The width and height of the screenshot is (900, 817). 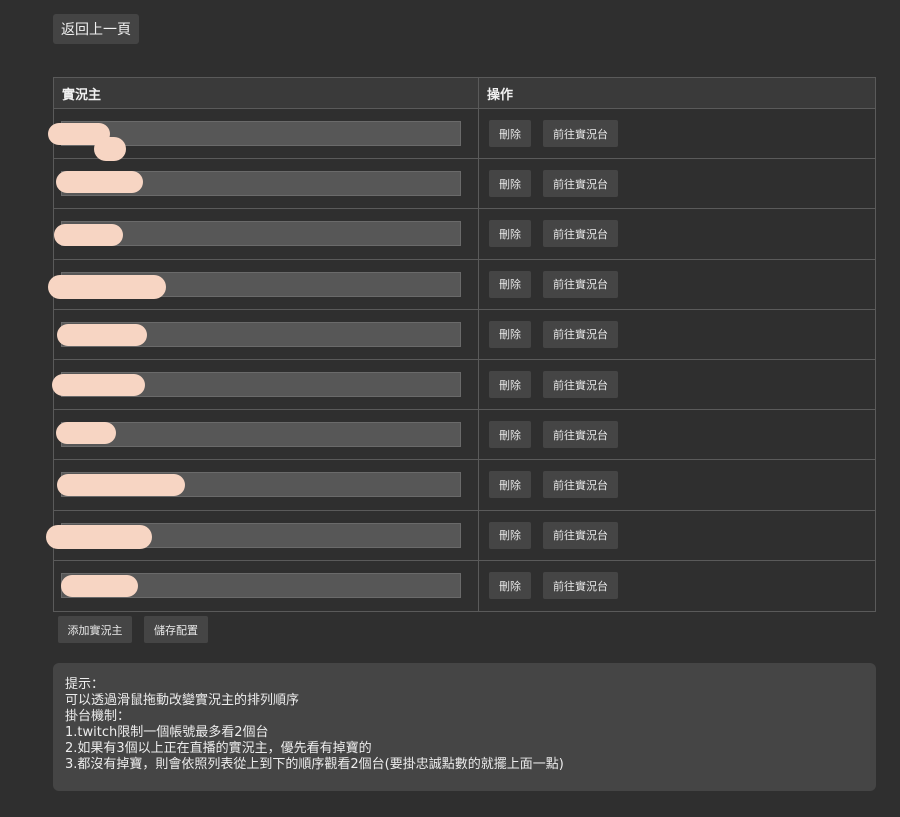 I want to click on column-header-actions: 操作, so click(x=500, y=95).